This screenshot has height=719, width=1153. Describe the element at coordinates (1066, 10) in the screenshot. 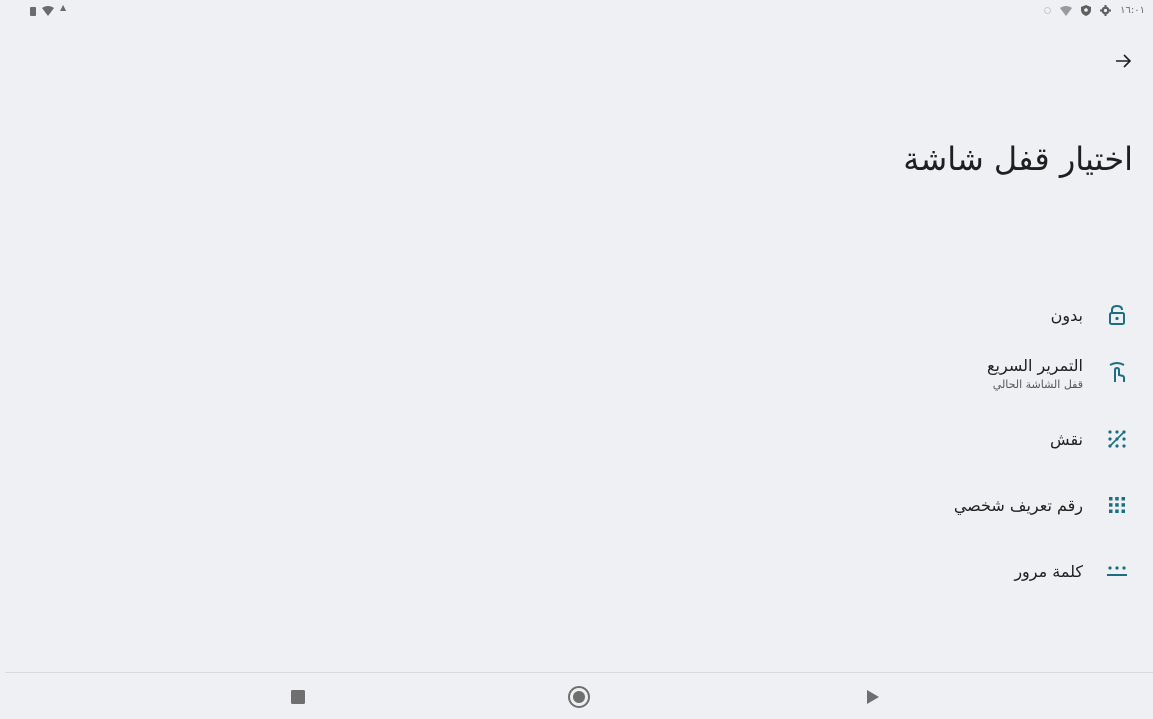

I see `wifi-icon` at that location.